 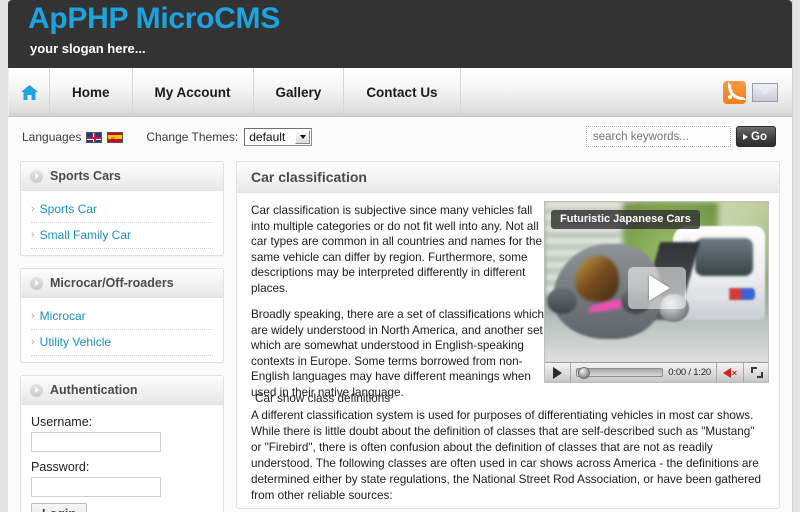 I want to click on right-scroll-gutter, so click(x=796, y=256).